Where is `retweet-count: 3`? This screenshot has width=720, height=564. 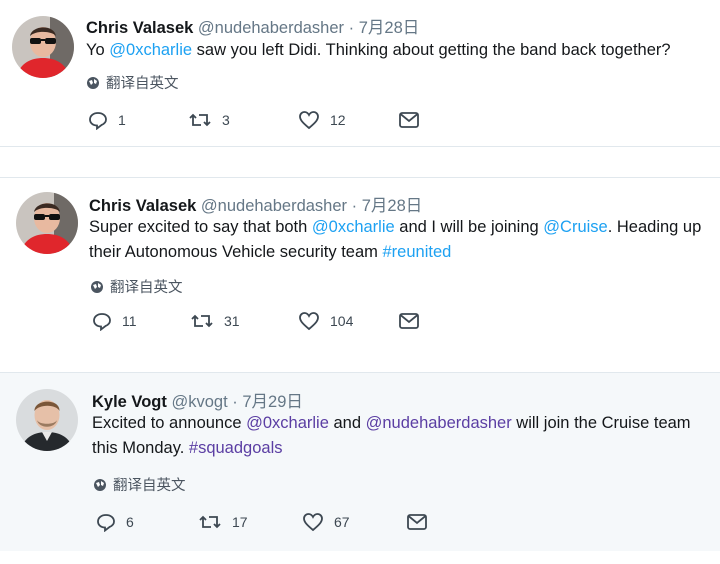
retweet-count: 3 is located at coordinates (226, 120).